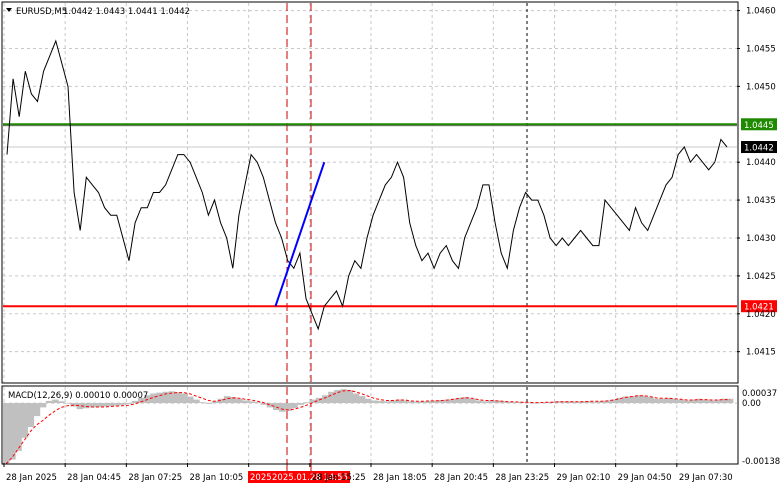  What do you see at coordinates (759, 126) in the screenshot?
I see `level-tag-label: 1.0445` at bounding box center [759, 126].